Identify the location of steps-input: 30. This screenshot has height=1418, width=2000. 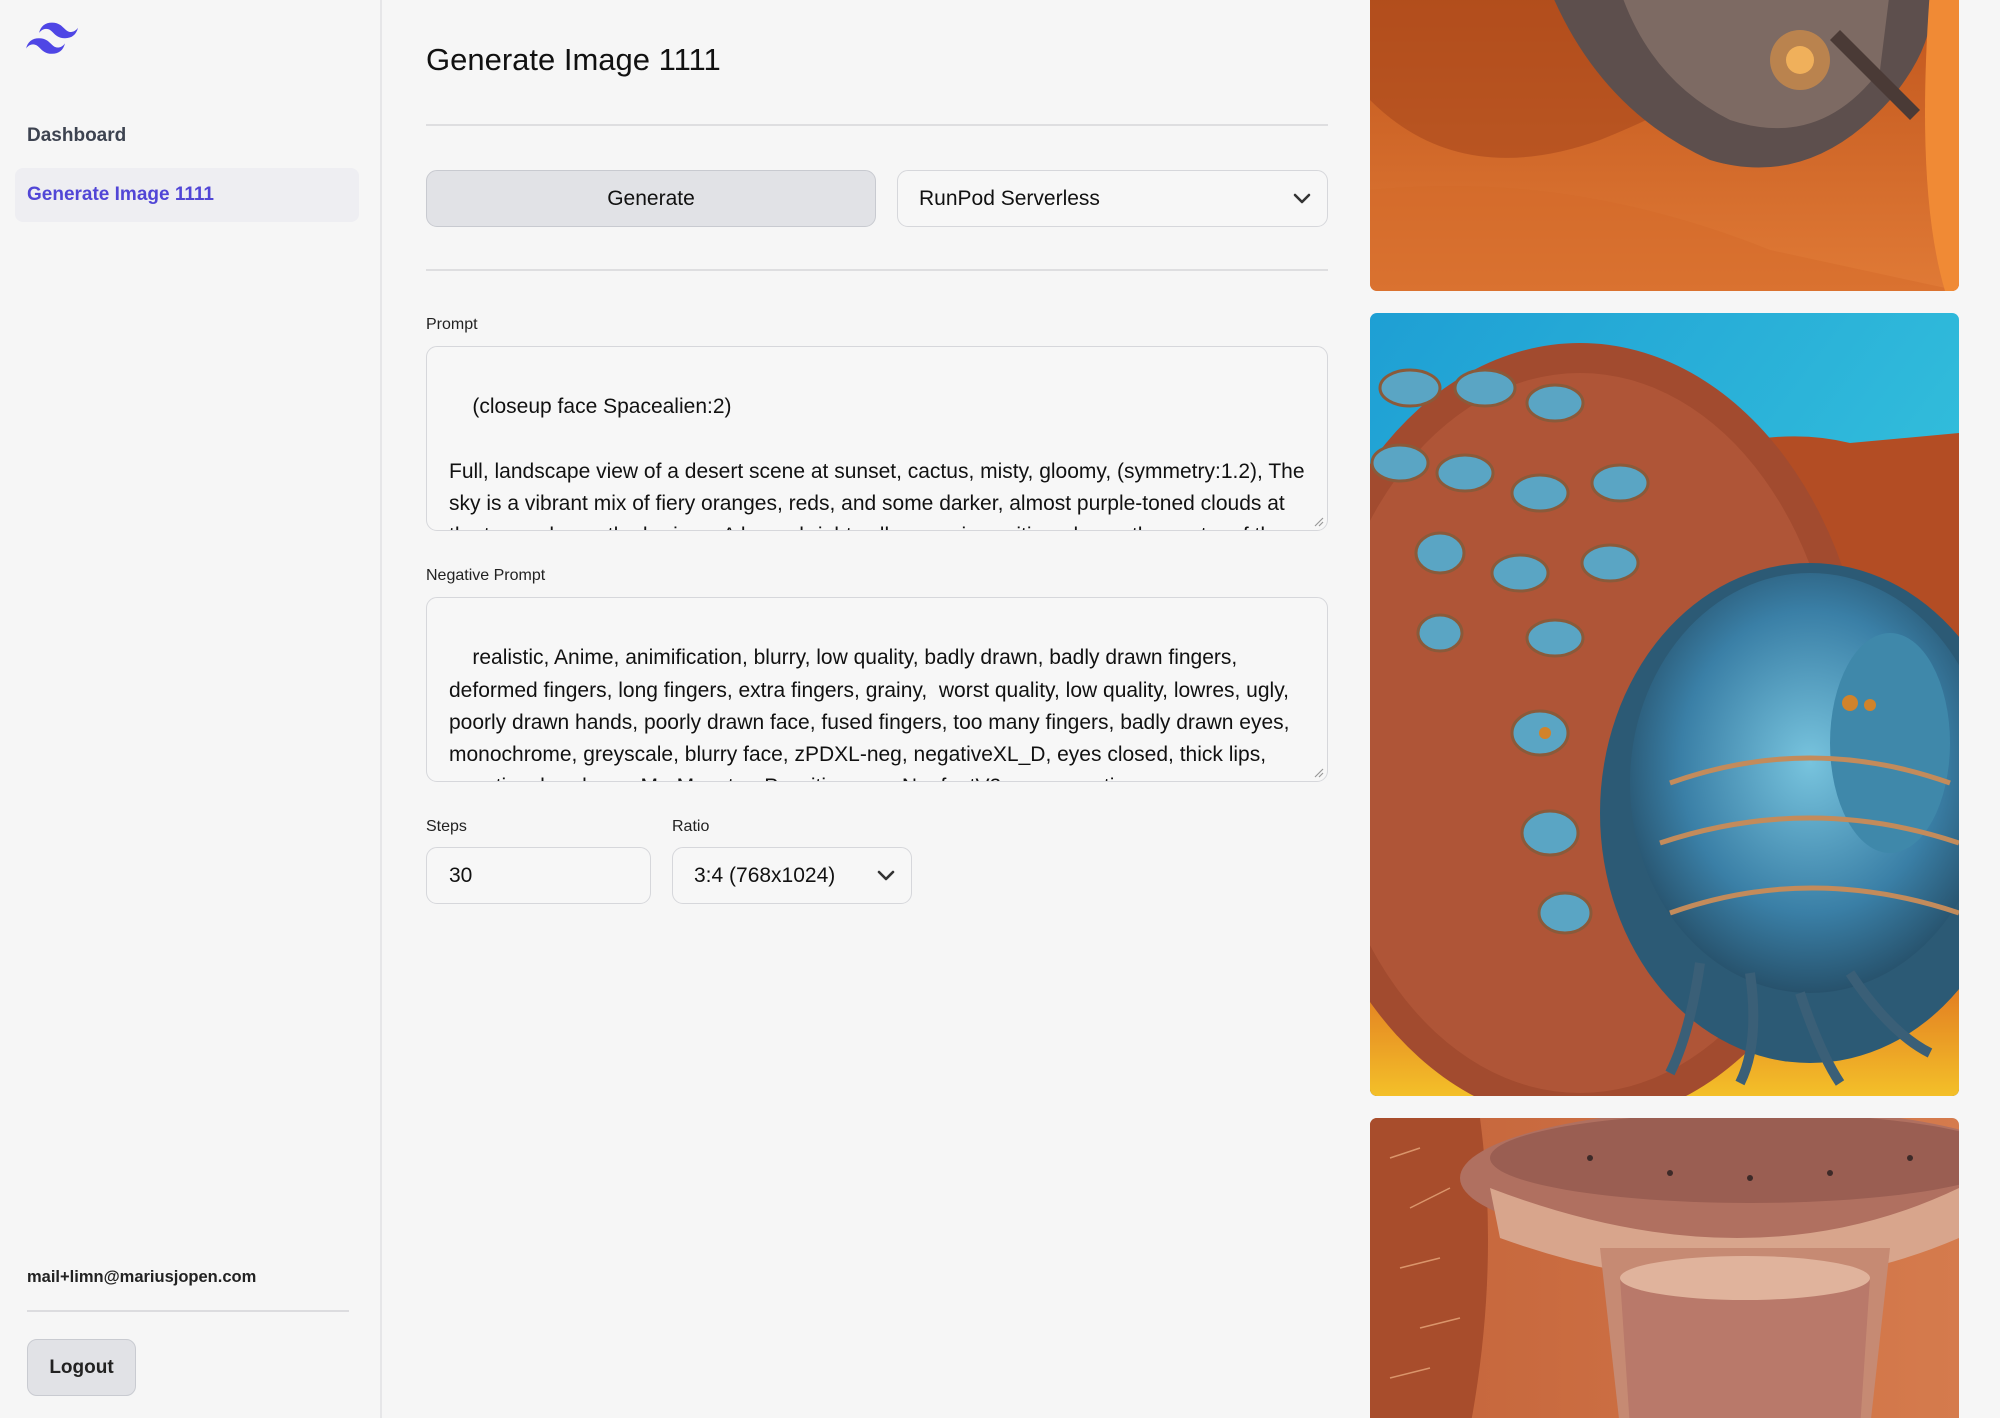
(538, 875).